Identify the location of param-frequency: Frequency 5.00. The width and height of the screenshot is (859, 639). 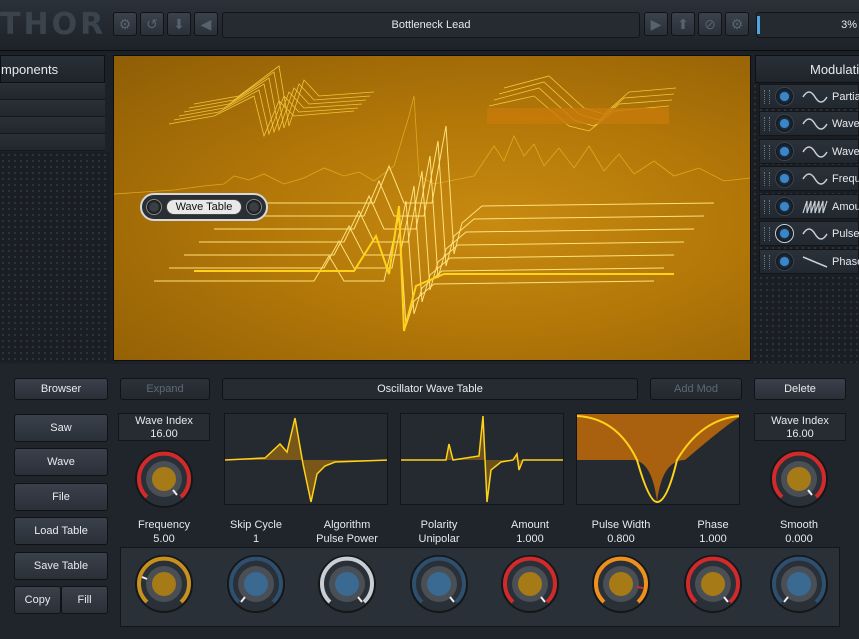
(164, 532).